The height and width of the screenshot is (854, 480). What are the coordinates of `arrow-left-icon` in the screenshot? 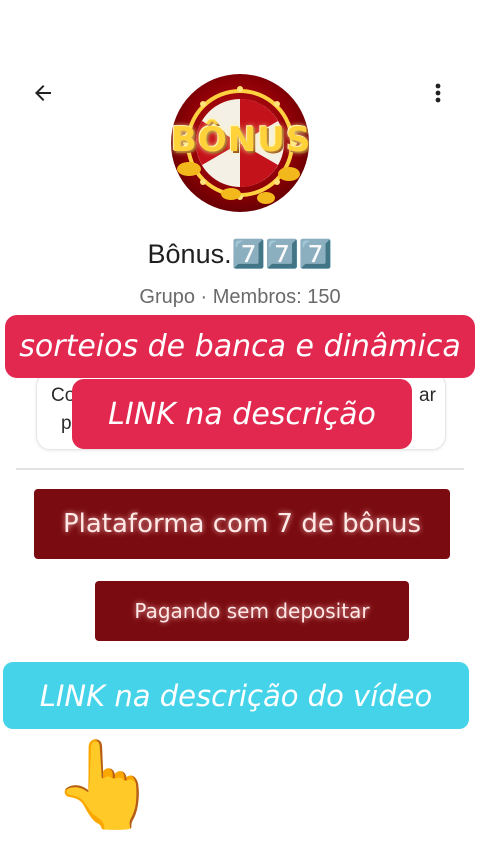 It's located at (43, 93).